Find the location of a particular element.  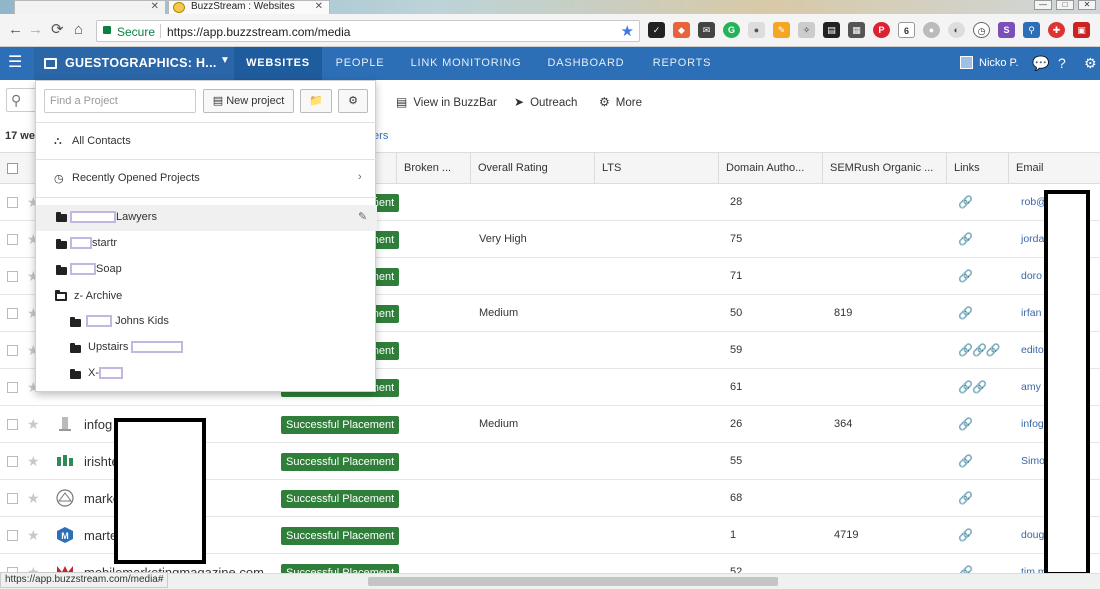

home-icon: ⌂ is located at coordinates (78, 30).